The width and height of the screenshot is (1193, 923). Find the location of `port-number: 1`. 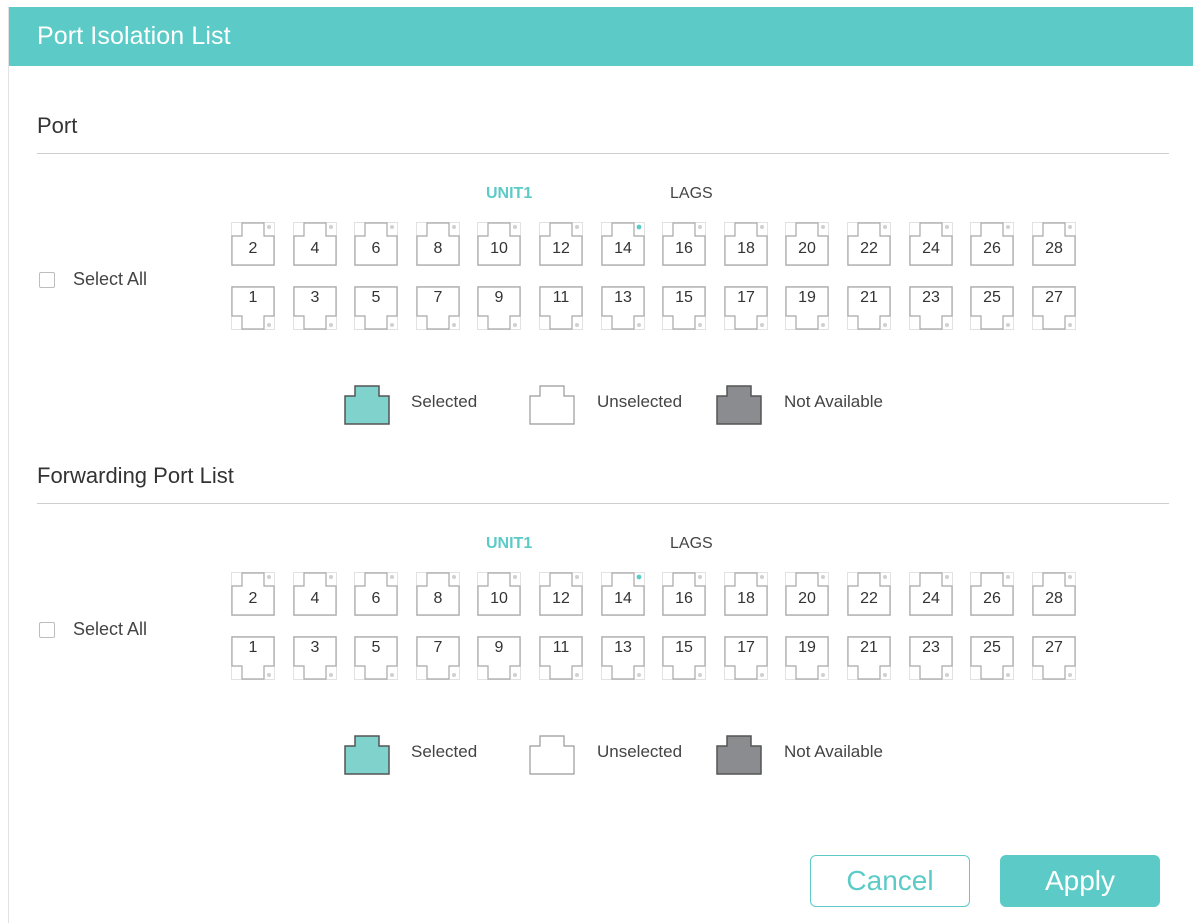

port-number: 1 is located at coordinates (253, 297).